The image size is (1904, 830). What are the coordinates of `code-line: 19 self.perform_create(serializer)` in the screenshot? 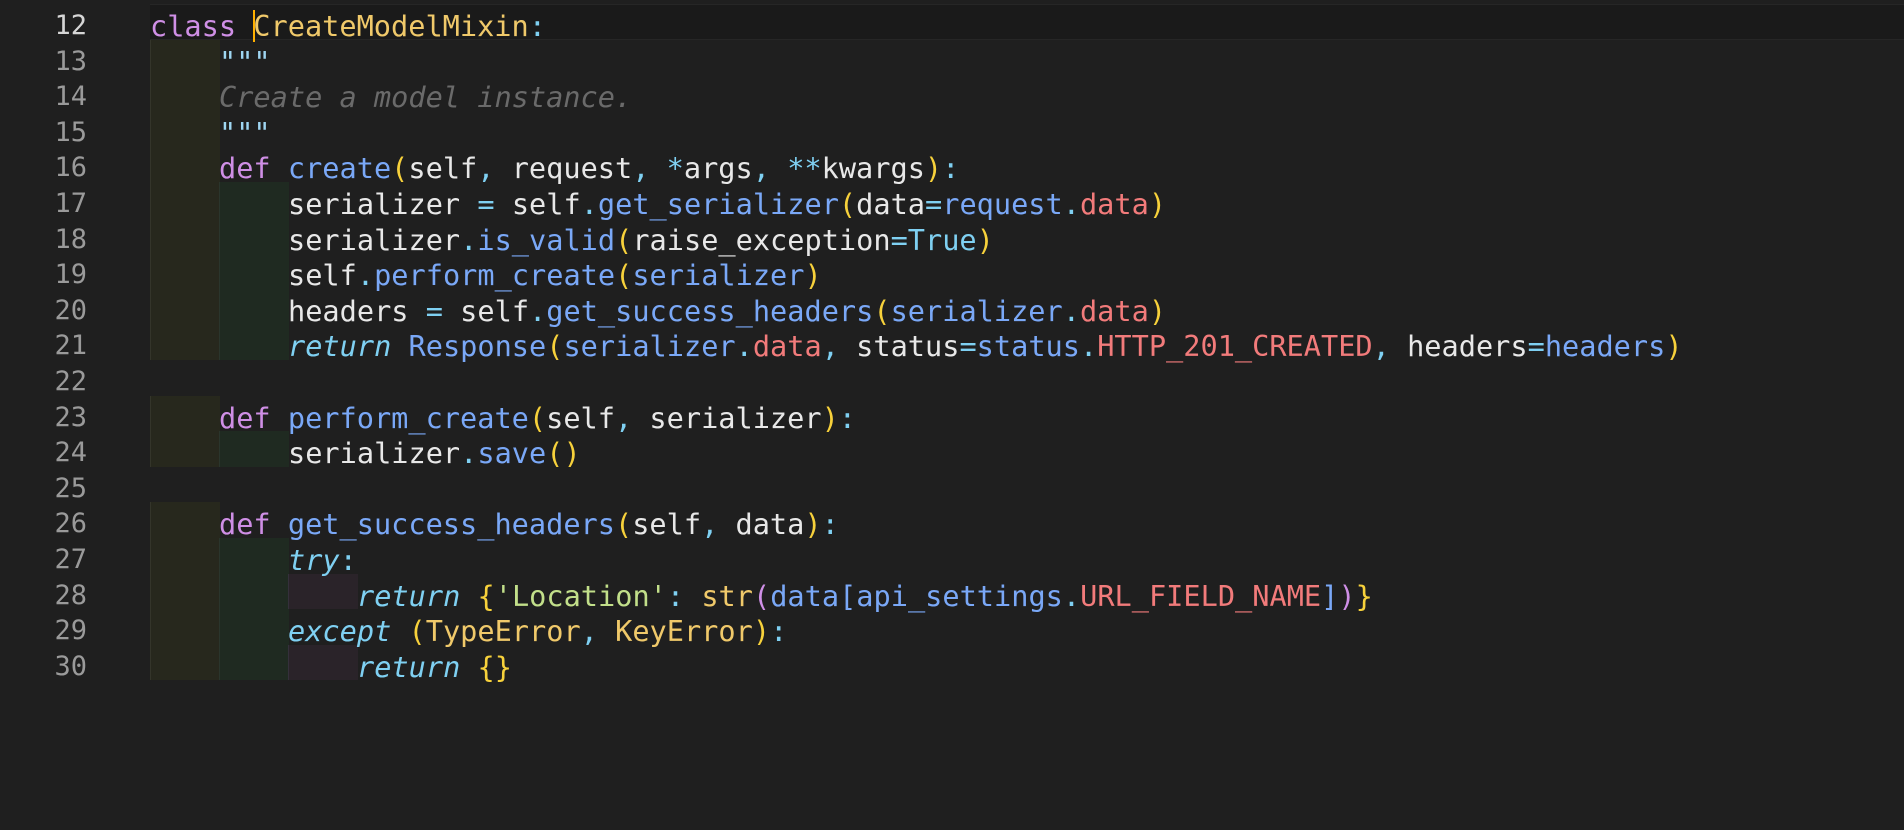 It's located at (952, 272).